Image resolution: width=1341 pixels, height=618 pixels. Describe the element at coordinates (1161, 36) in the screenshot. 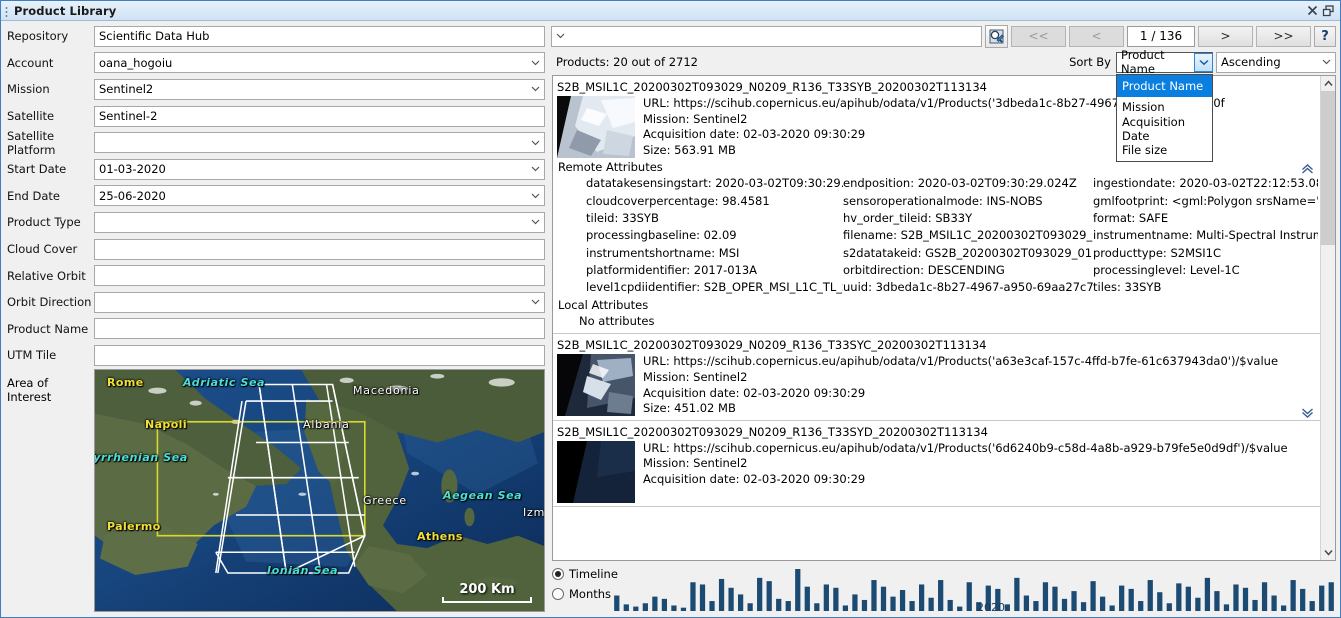

I see `page-indicator: 1 / 136` at that location.